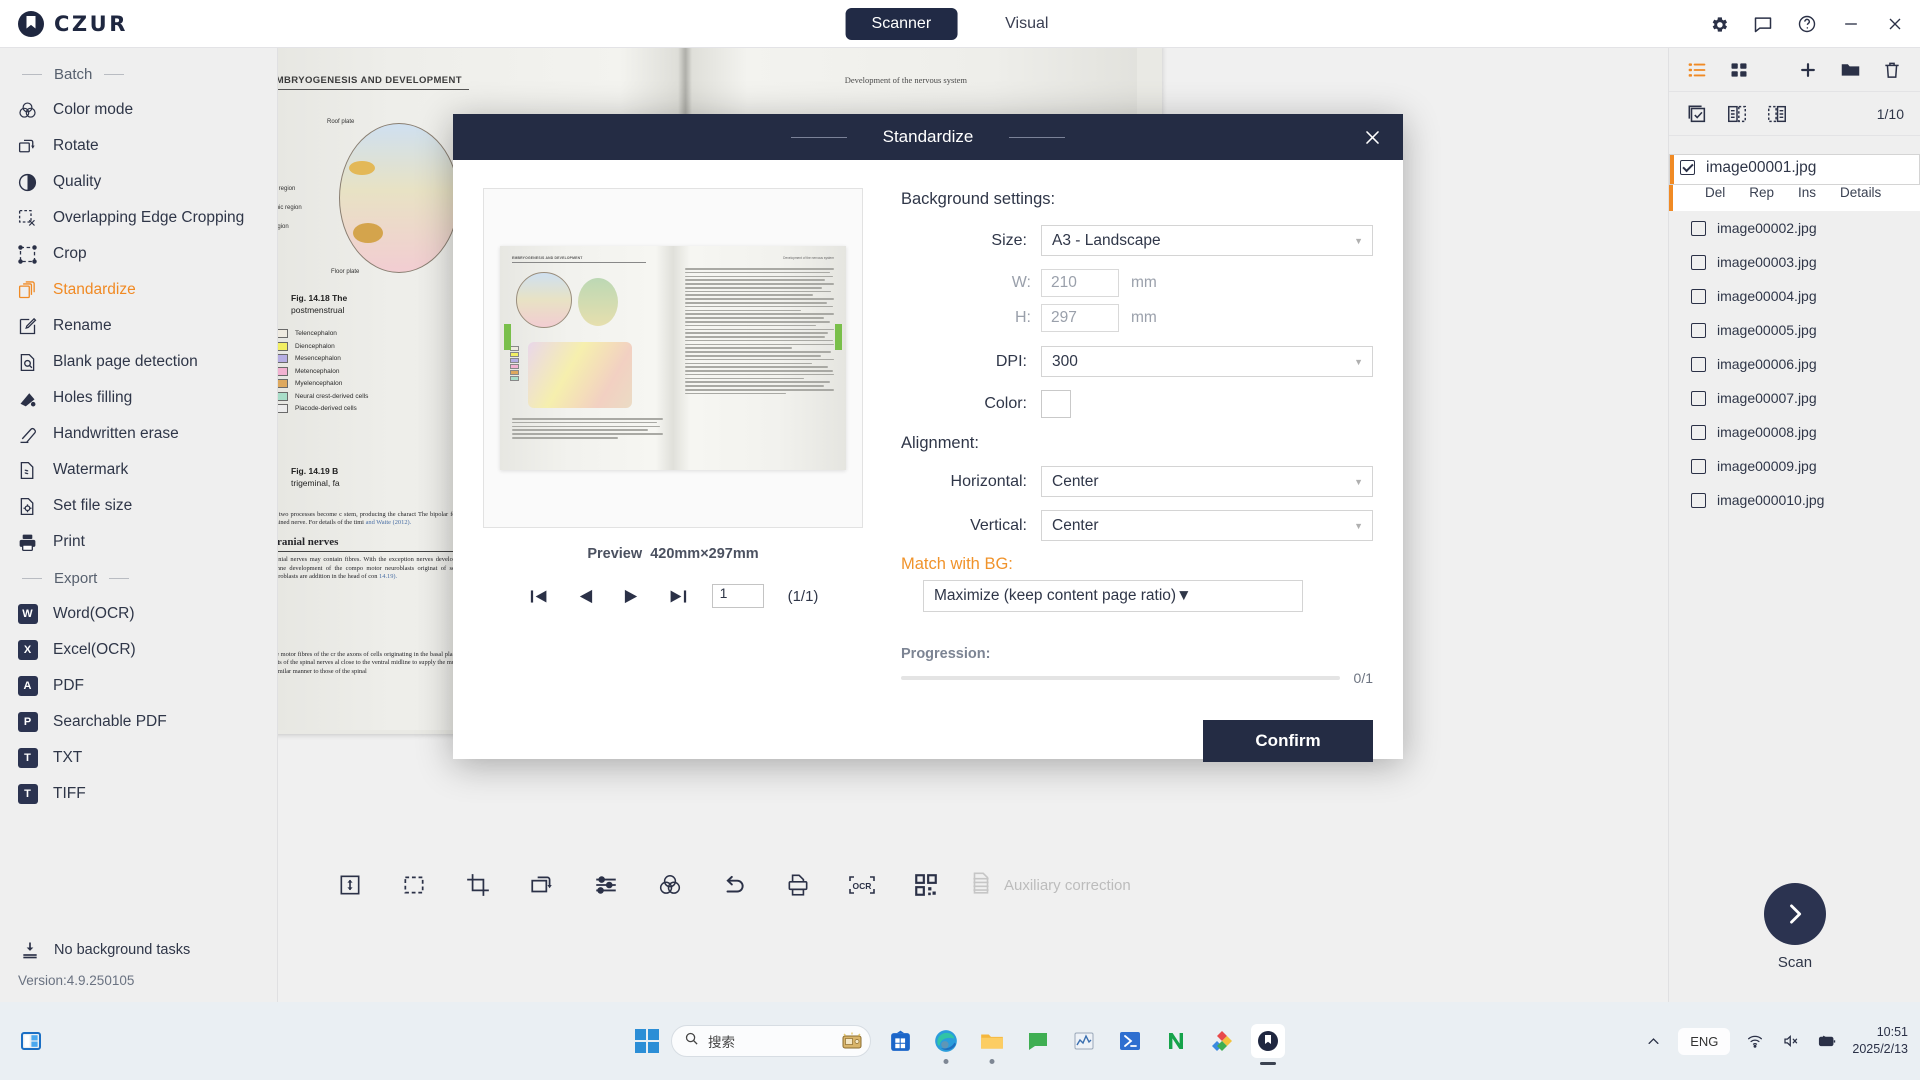  What do you see at coordinates (771, 1041) in the screenshot?
I see `search-input: 搜索` at bounding box center [771, 1041].